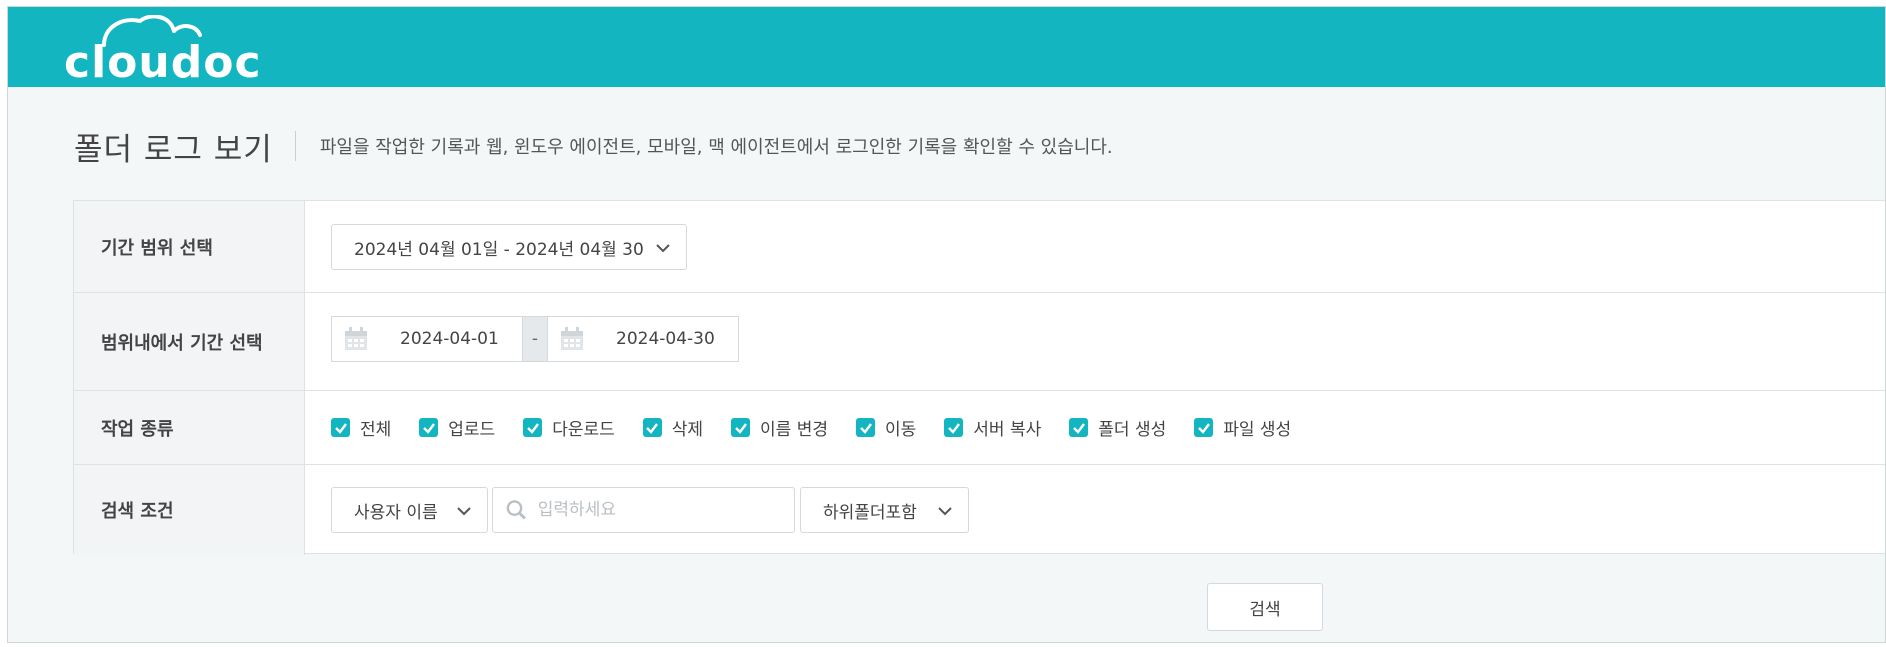 This screenshot has height=647, width=1886. What do you see at coordinates (189, 341) in the screenshot?
I see `period-within-label: 범위내에서 기간 선택` at bounding box center [189, 341].